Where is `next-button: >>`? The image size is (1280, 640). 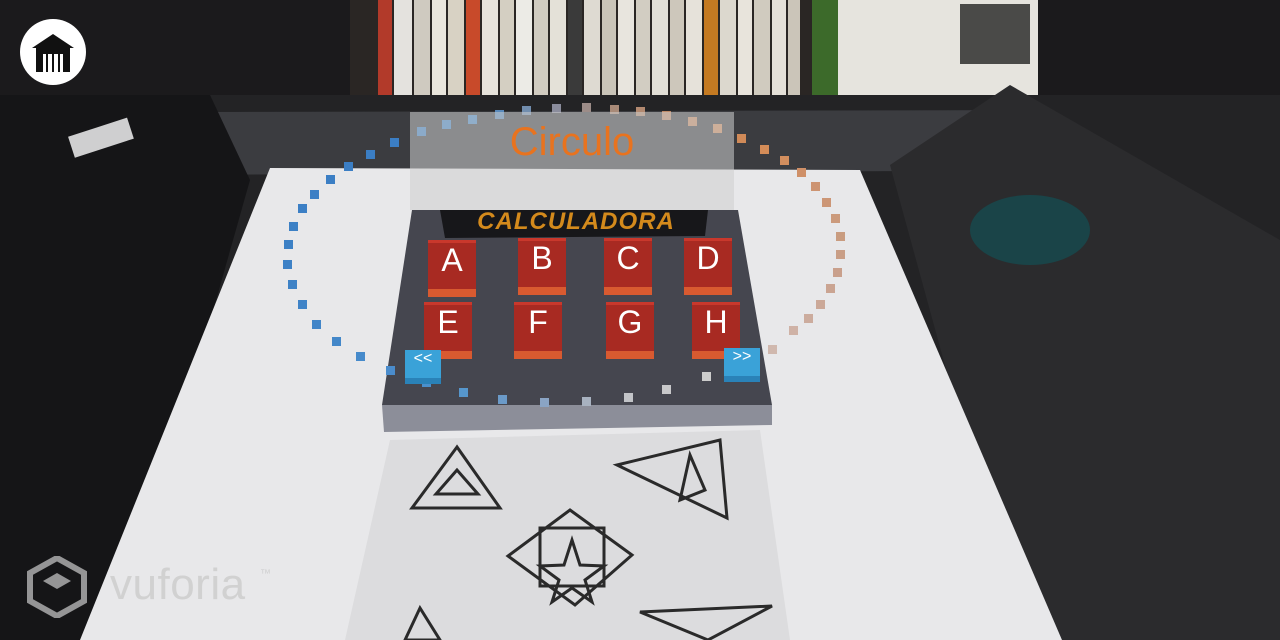
next-button: >> is located at coordinates (742, 362).